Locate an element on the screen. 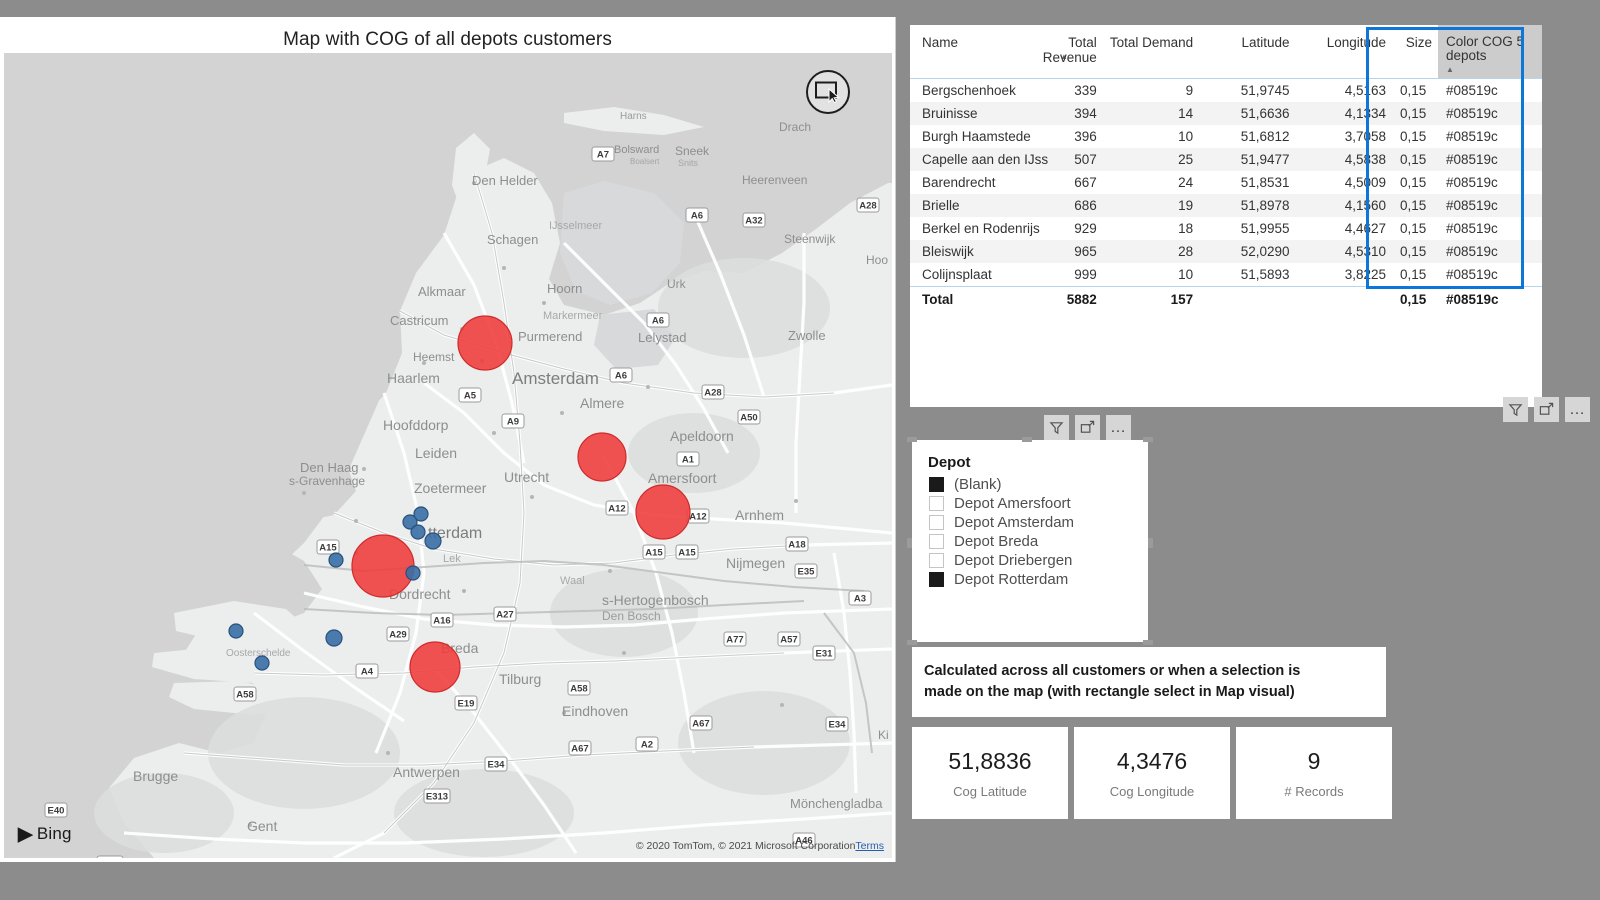  cell-latitude: 51,6812 is located at coordinates (1265, 136).